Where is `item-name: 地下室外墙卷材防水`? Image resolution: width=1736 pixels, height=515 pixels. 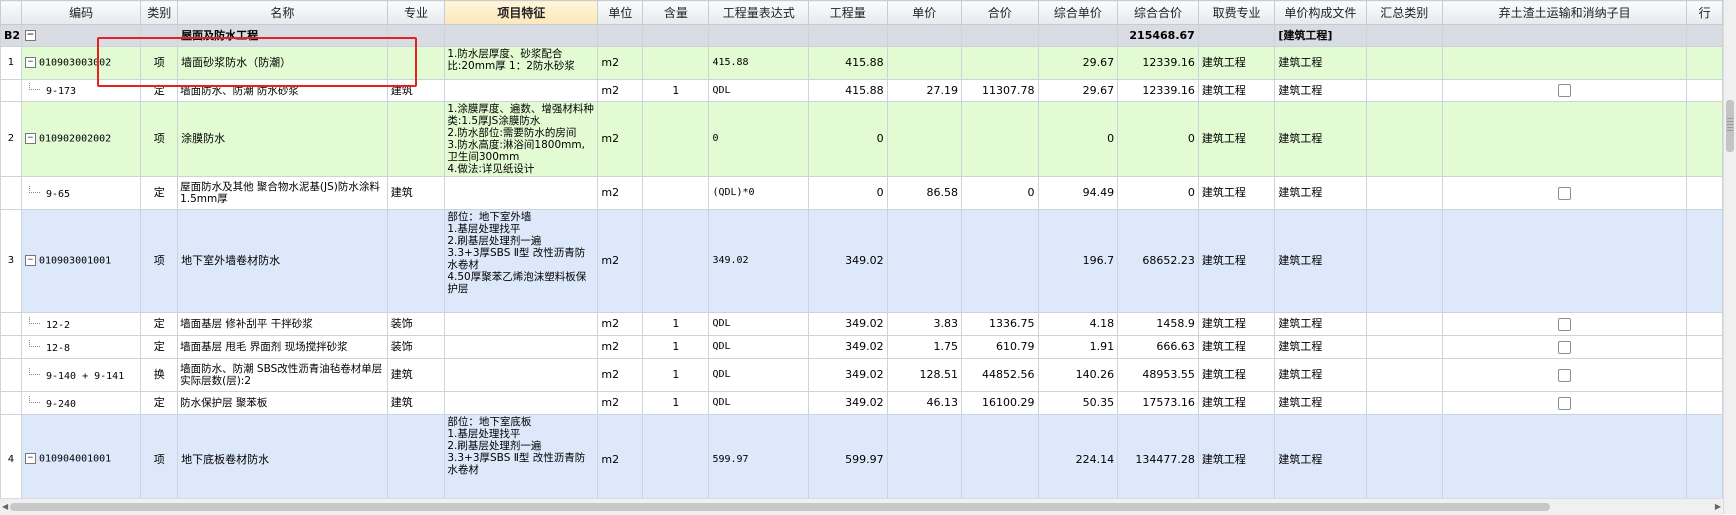 item-name: 地下室外墙卷材防水 is located at coordinates (282, 261).